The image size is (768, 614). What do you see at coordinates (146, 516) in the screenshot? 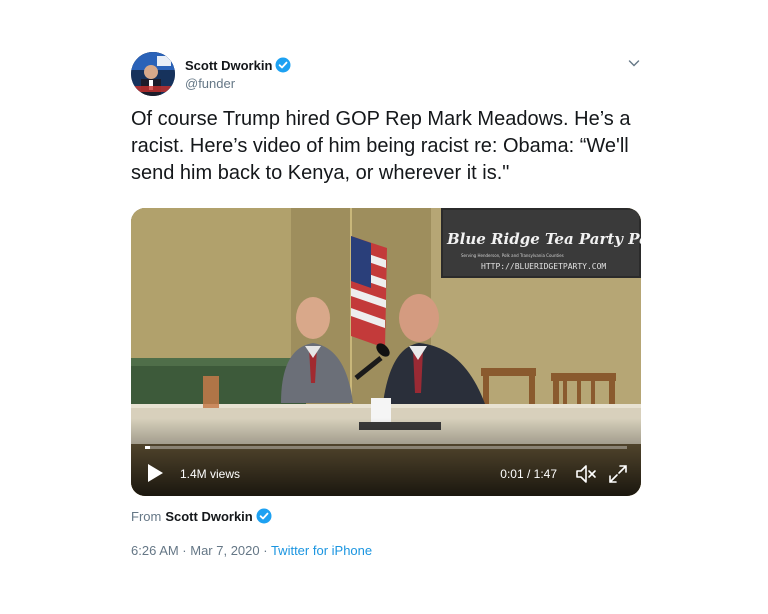
I see `from-label: From` at bounding box center [146, 516].